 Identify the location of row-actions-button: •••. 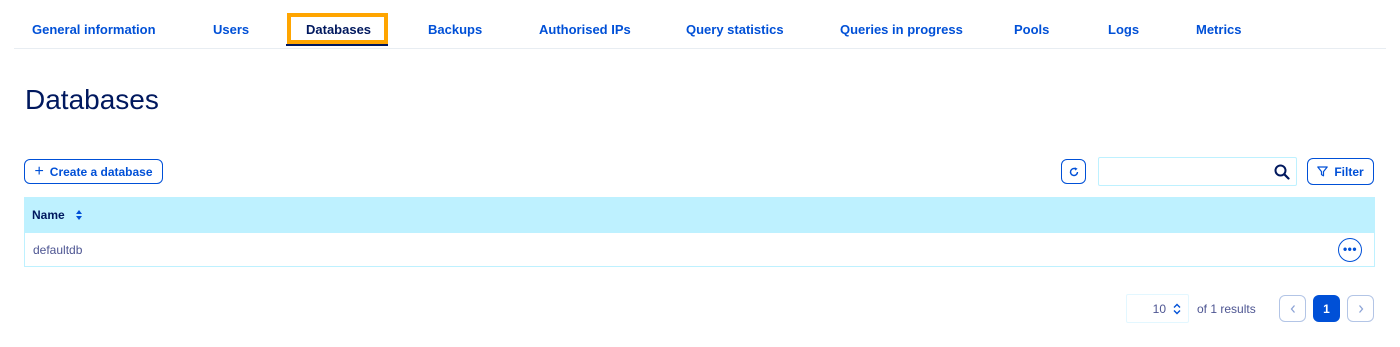
(1350, 250).